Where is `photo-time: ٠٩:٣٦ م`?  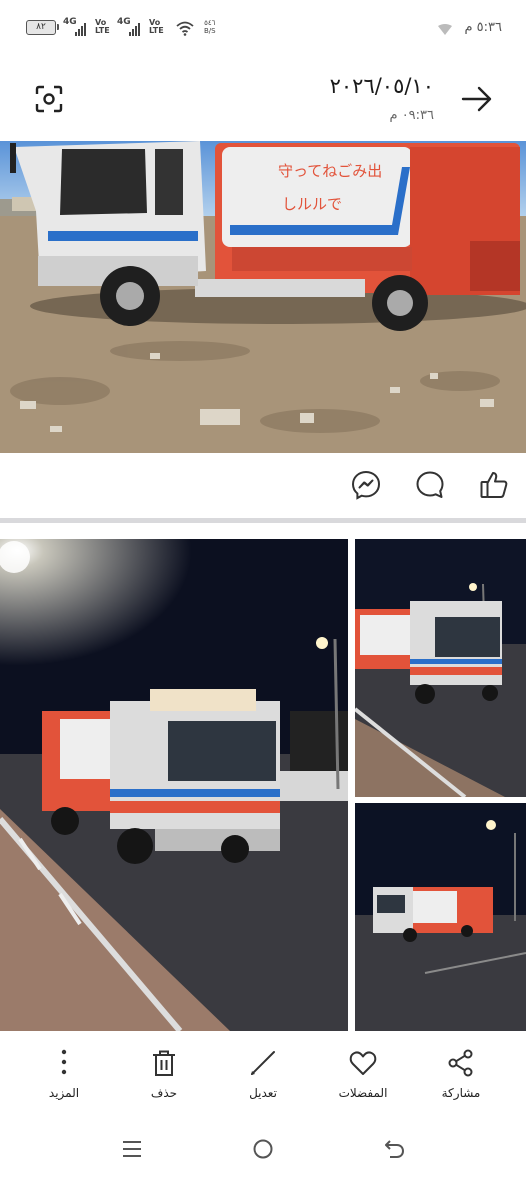 photo-time: ٠٩:٣٦ م is located at coordinates (412, 115).